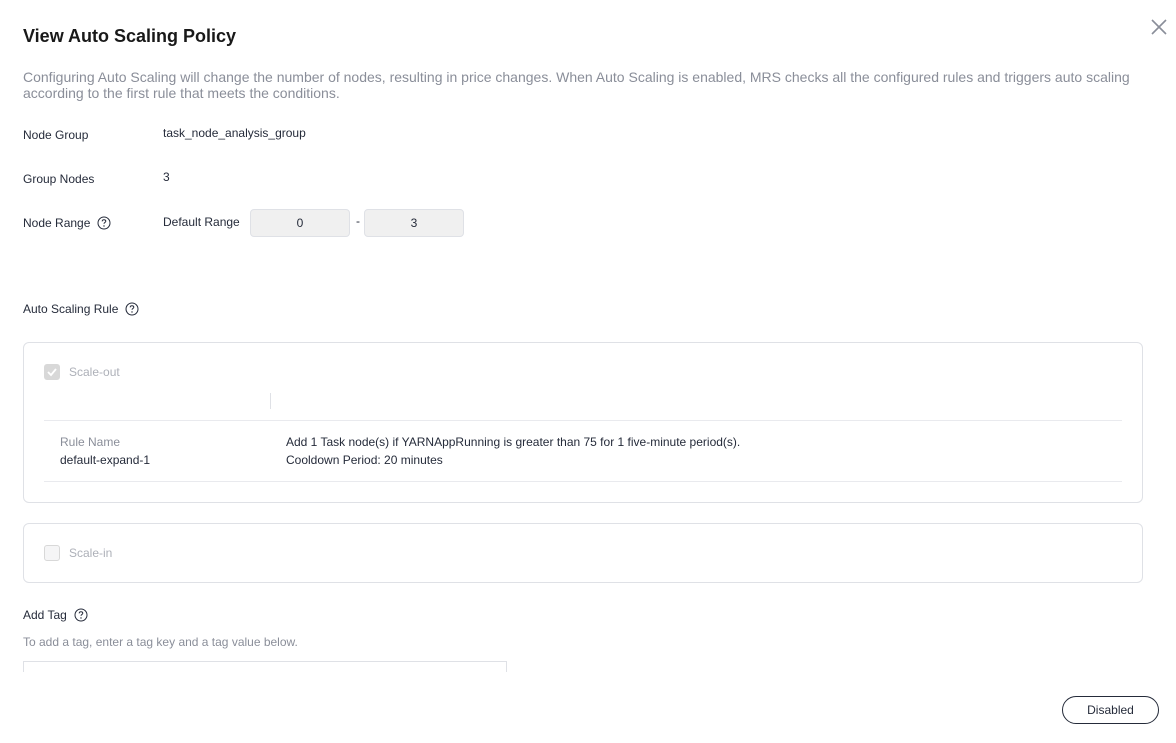 This screenshot has height=743, width=1176. I want to click on group-nodes-value: 3, so click(166, 177).